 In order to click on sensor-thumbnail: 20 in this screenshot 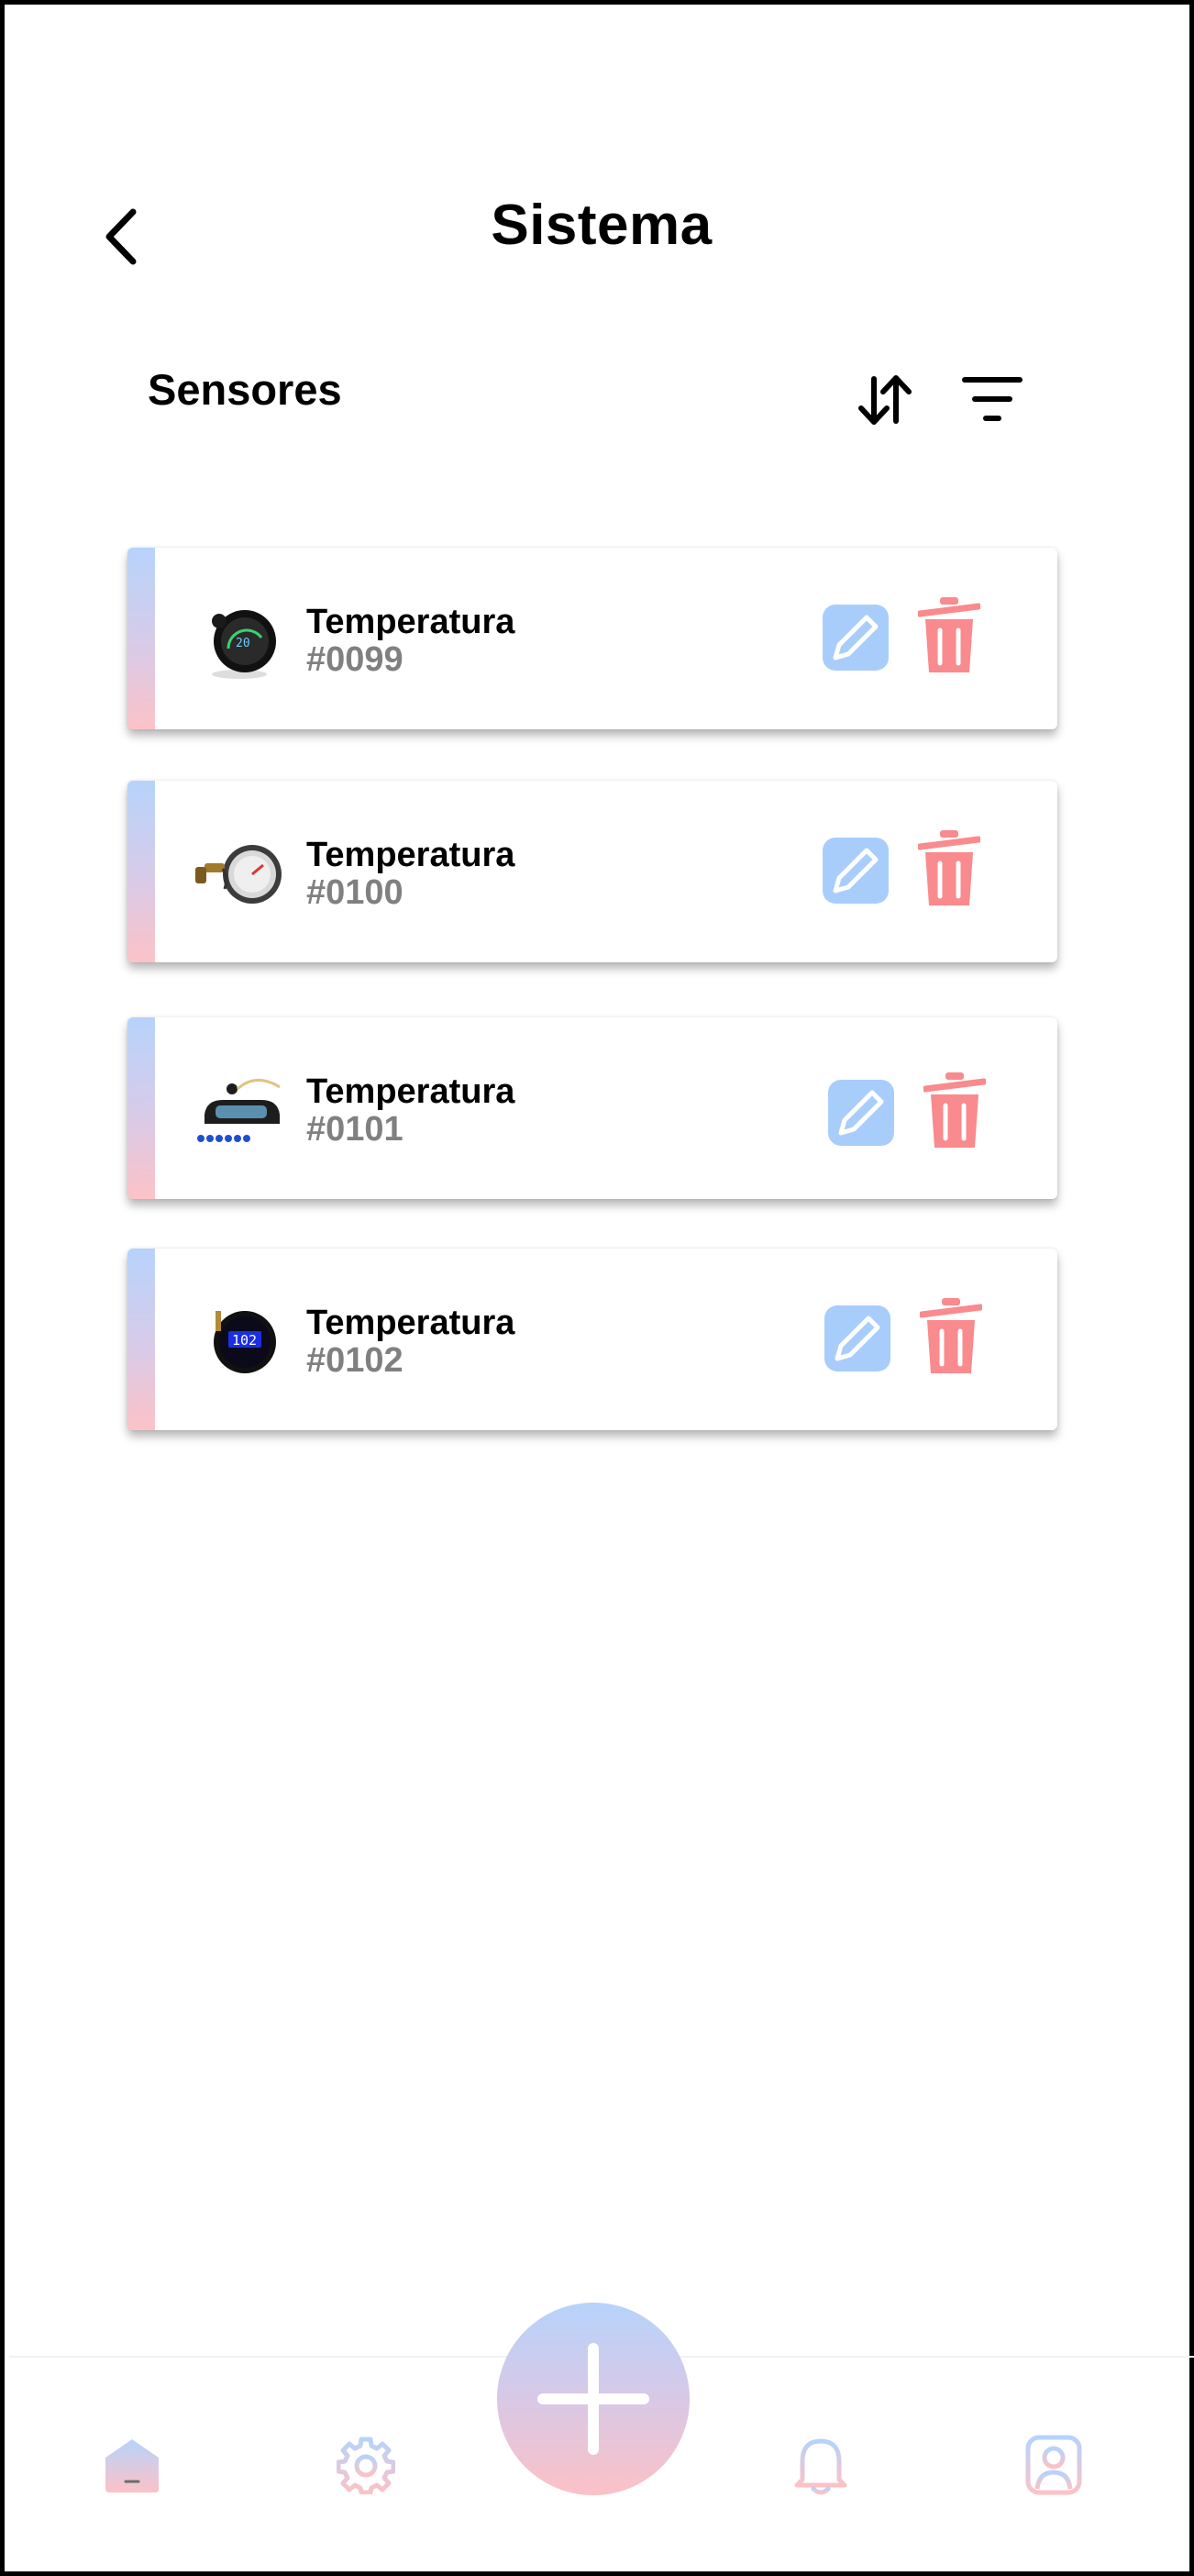, I will do `click(239, 639)`.